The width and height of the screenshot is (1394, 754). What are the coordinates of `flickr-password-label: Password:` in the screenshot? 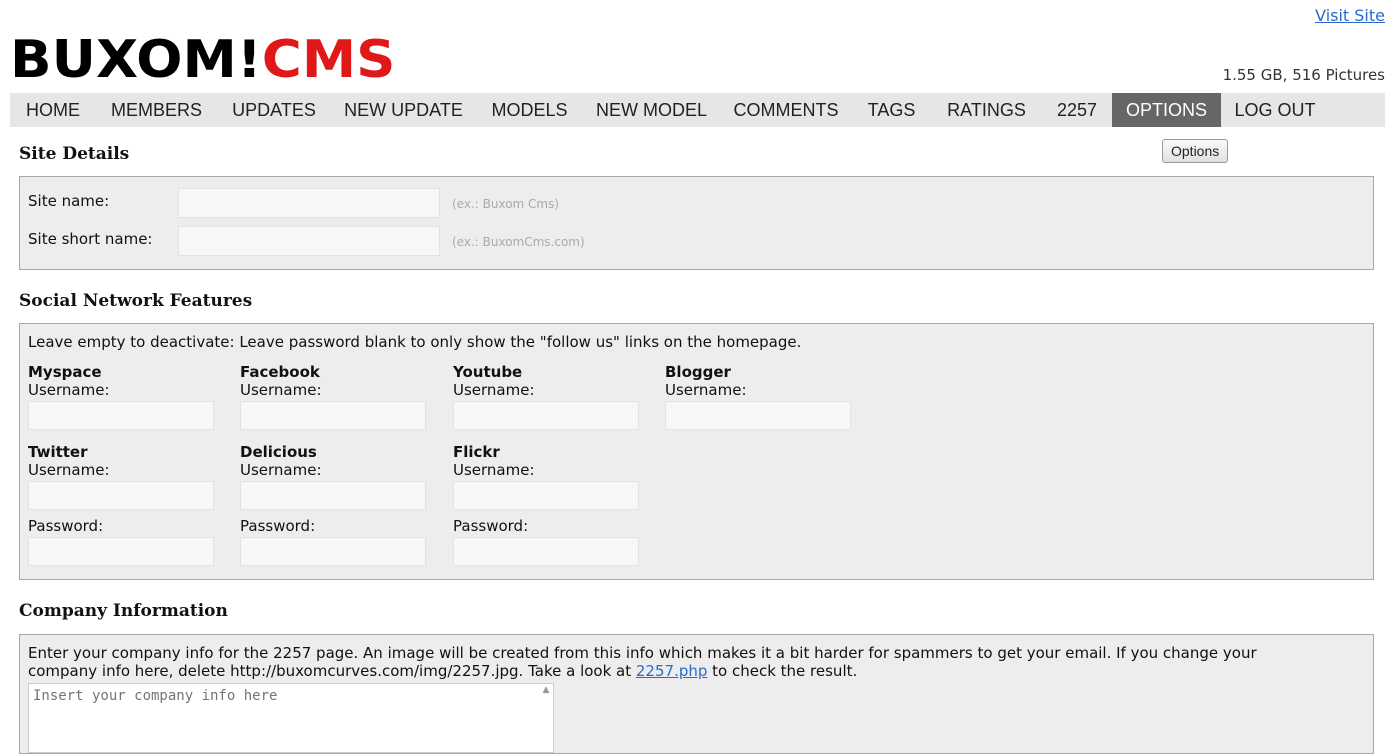 It's located at (491, 526).